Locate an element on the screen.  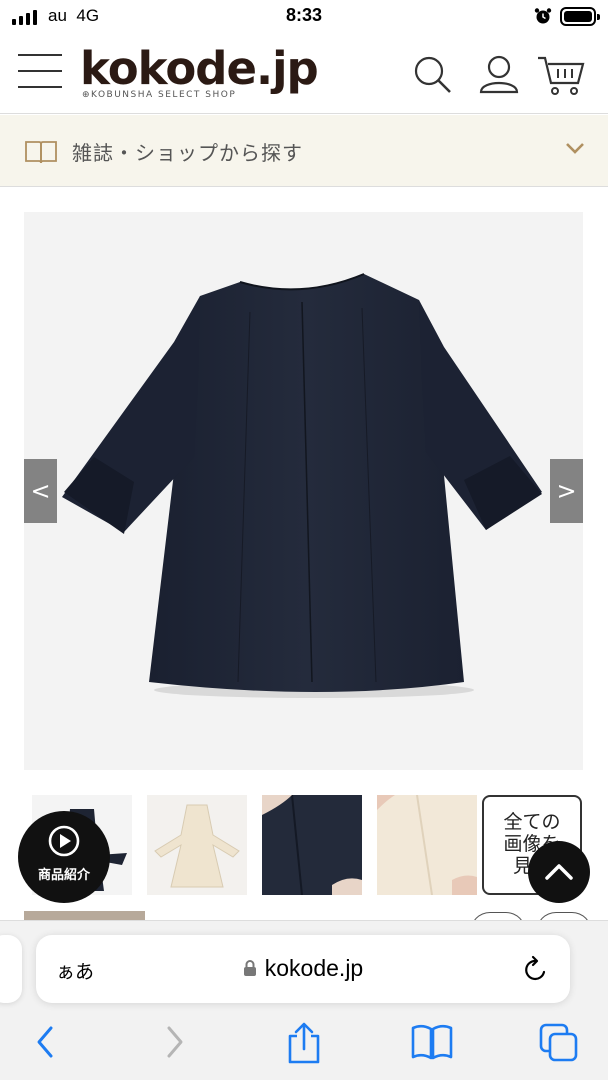
back-icon is located at coordinates (46, 1042).